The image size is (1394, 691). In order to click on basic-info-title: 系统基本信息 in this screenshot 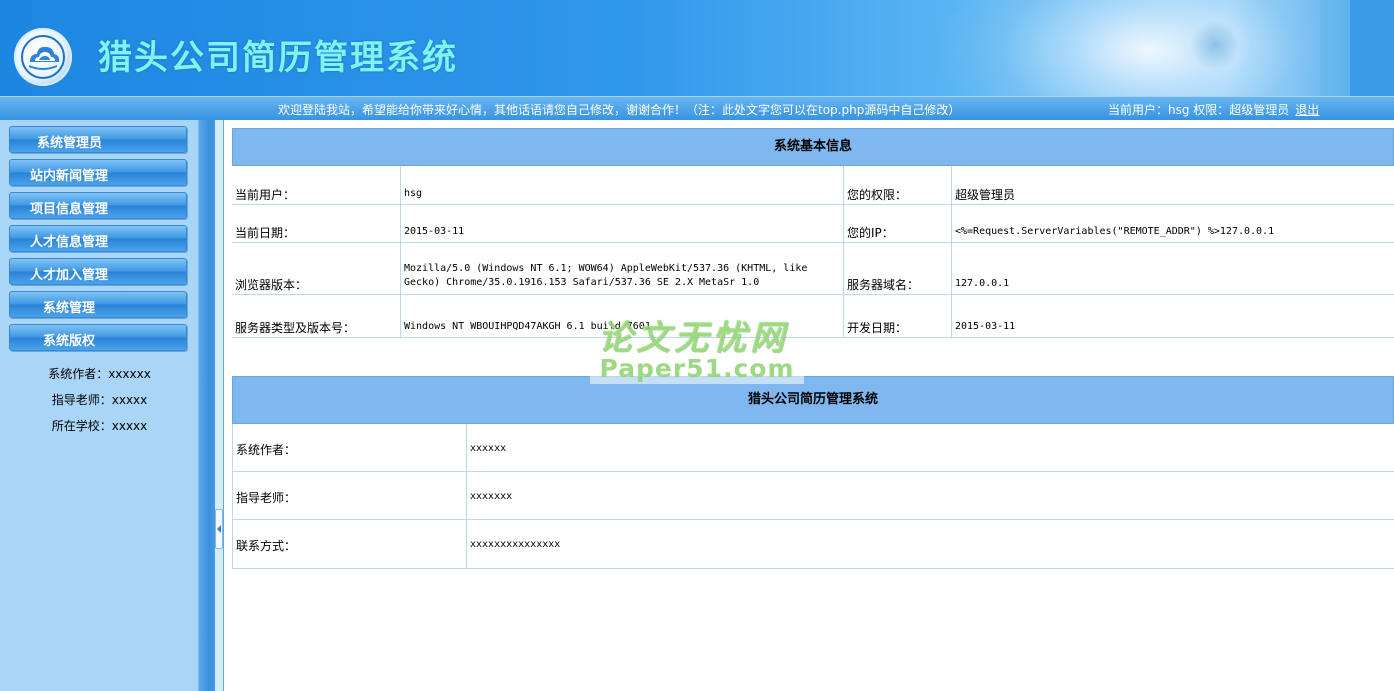, I will do `click(813, 147)`.